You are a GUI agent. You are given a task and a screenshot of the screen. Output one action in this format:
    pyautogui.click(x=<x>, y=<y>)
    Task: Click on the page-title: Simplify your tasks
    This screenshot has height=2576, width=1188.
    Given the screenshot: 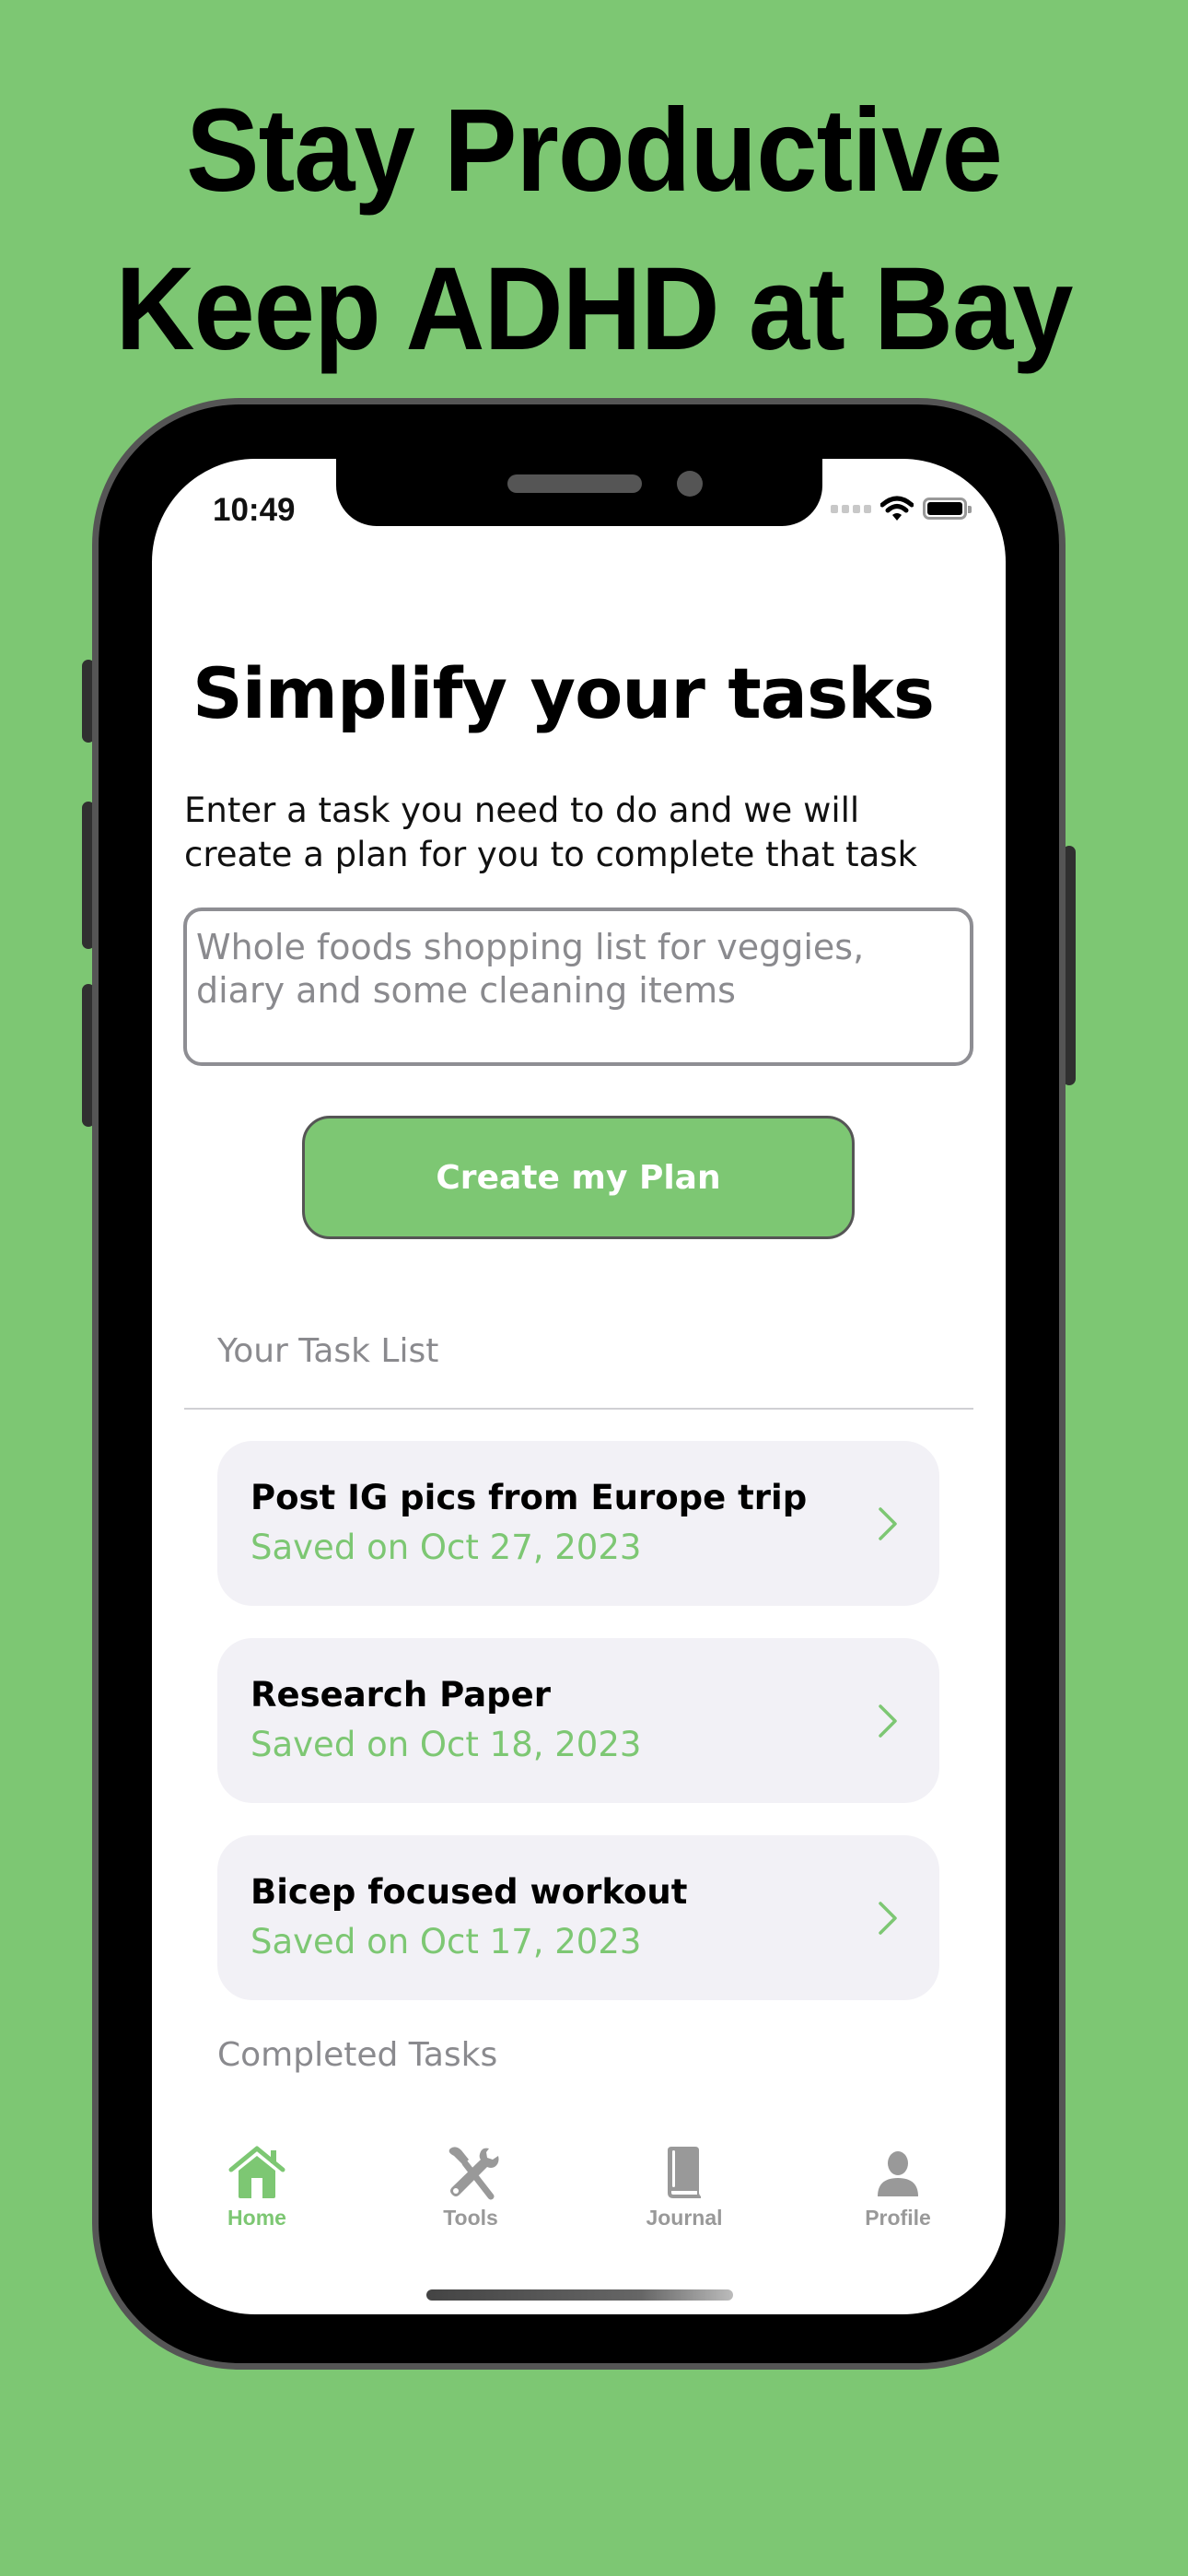 What is the action you would take?
    pyautogui.click(x=563, y=693)
    